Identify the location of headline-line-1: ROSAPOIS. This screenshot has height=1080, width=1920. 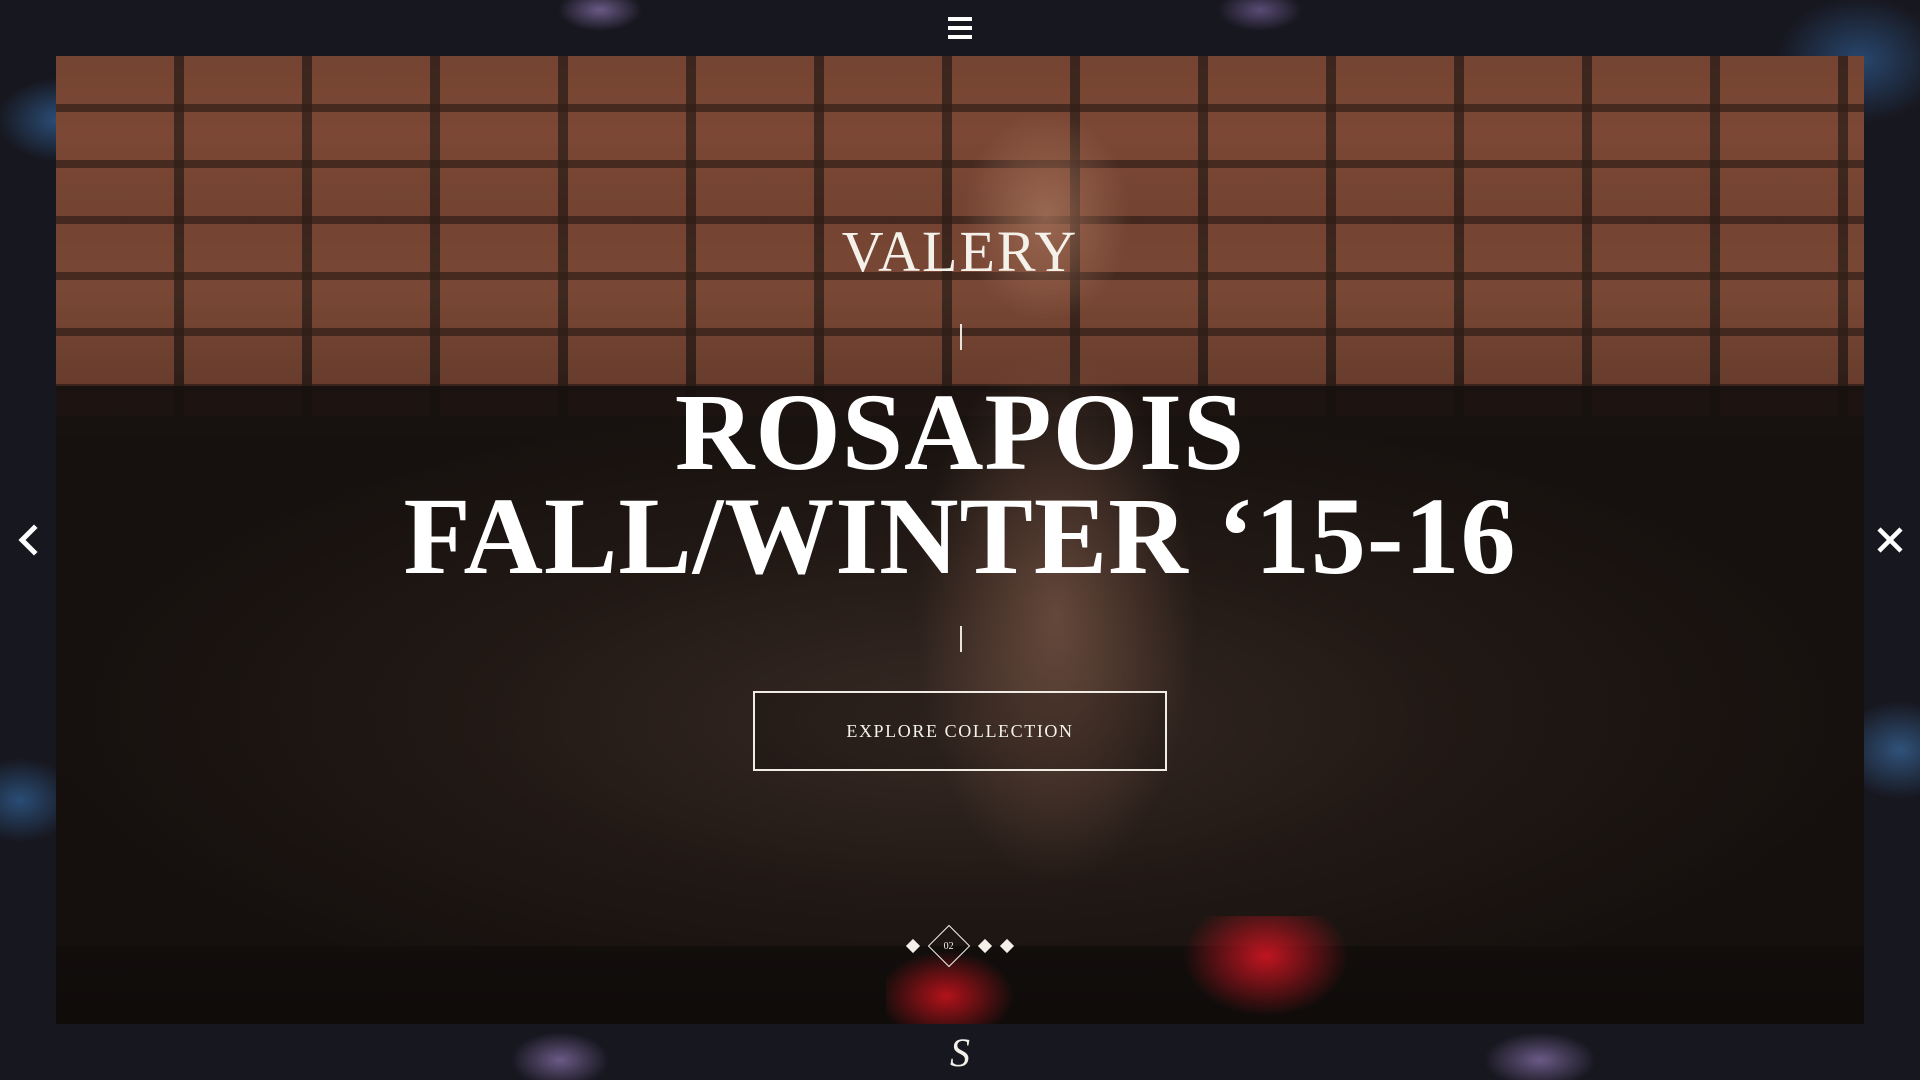
(960, 432).